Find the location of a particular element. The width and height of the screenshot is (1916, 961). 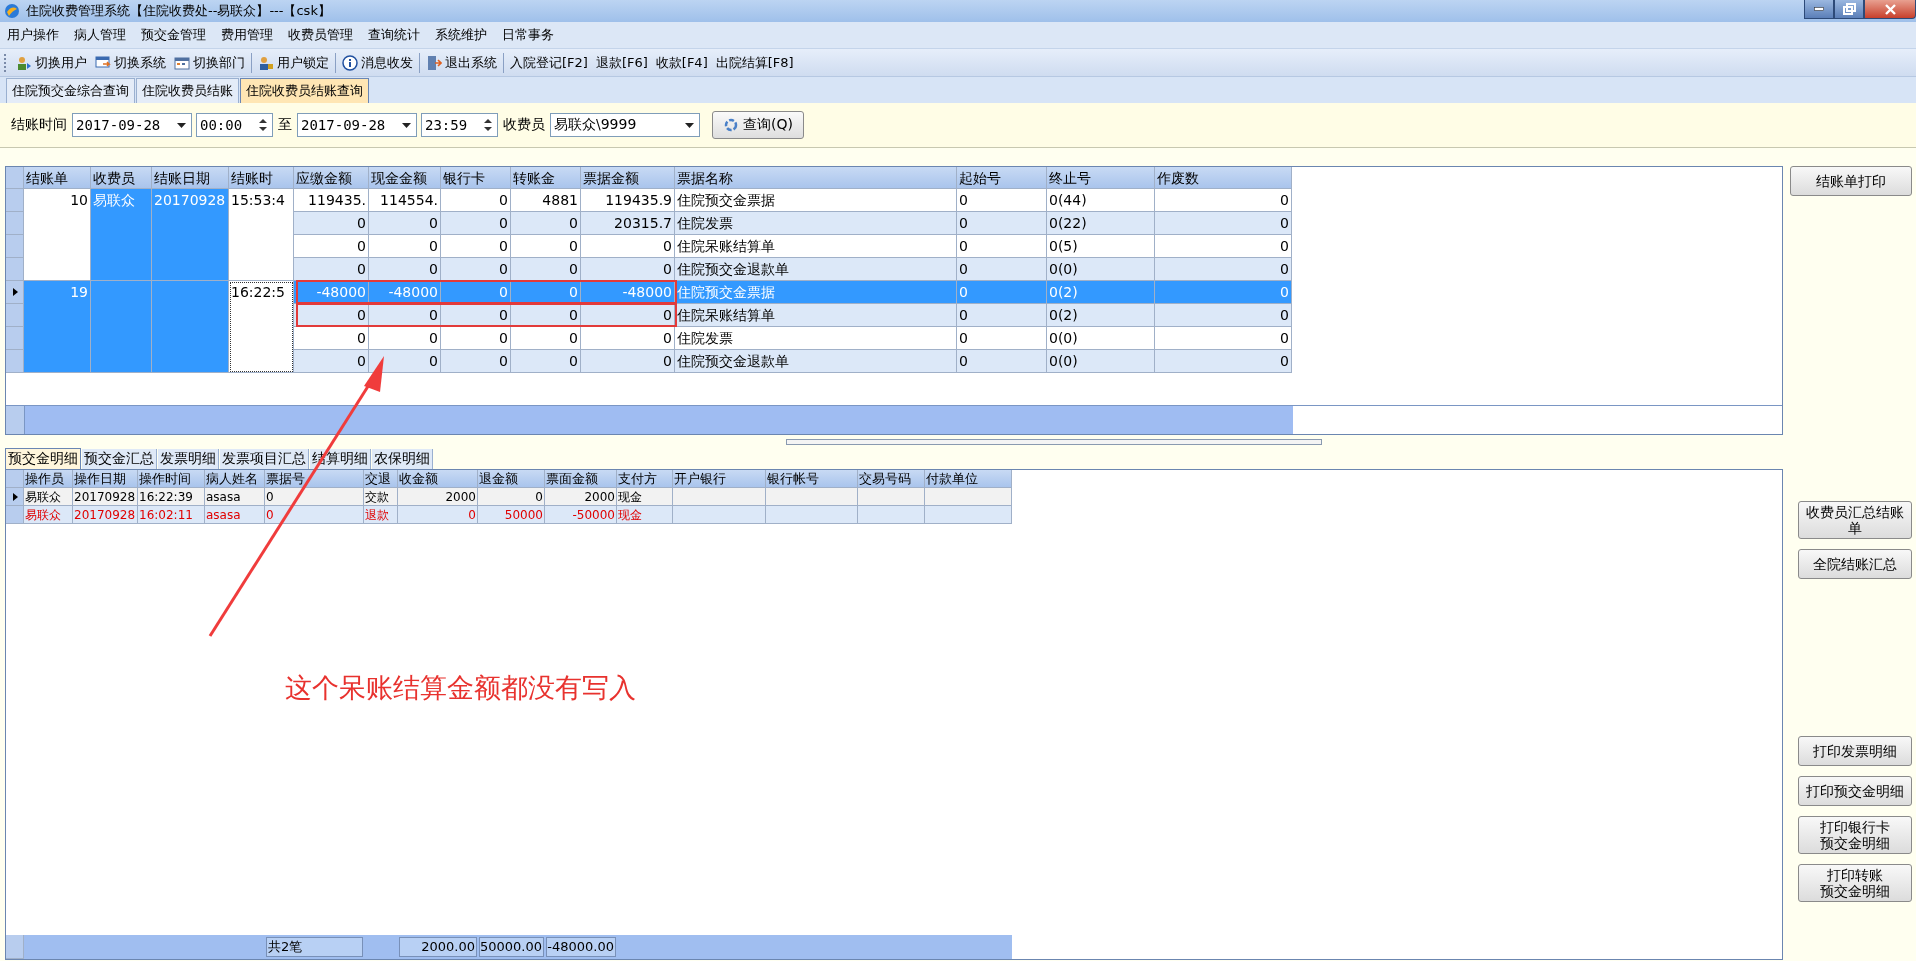

minimize-button is located at coordinates (1819, 9).